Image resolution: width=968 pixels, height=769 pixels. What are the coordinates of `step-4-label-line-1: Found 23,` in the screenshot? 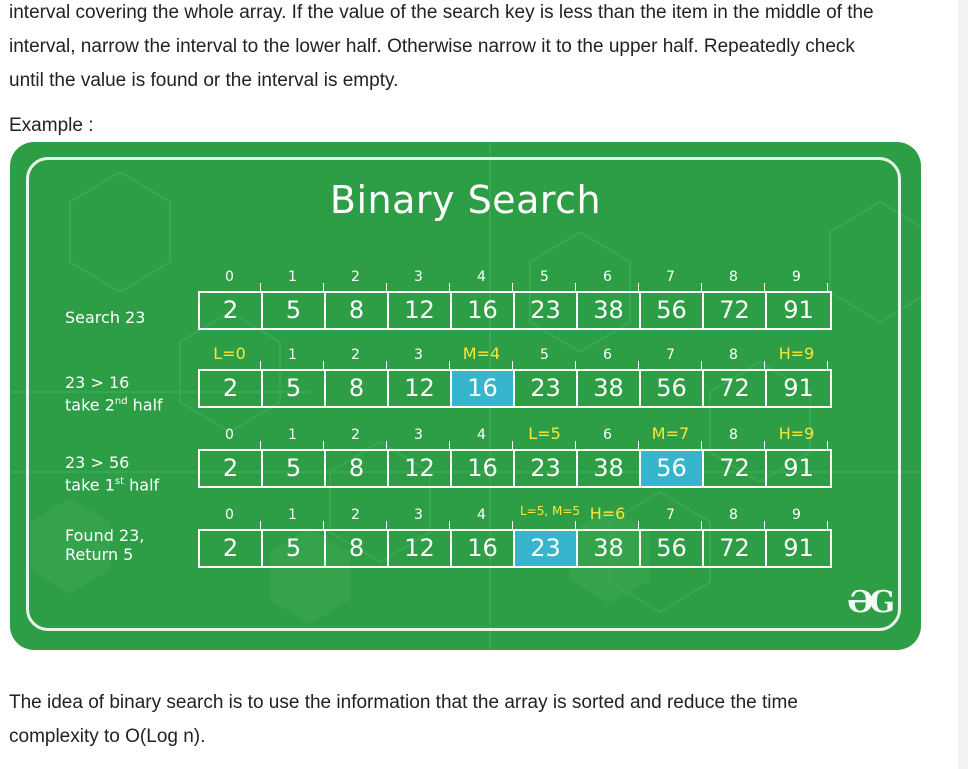 It's located at (105, 535).